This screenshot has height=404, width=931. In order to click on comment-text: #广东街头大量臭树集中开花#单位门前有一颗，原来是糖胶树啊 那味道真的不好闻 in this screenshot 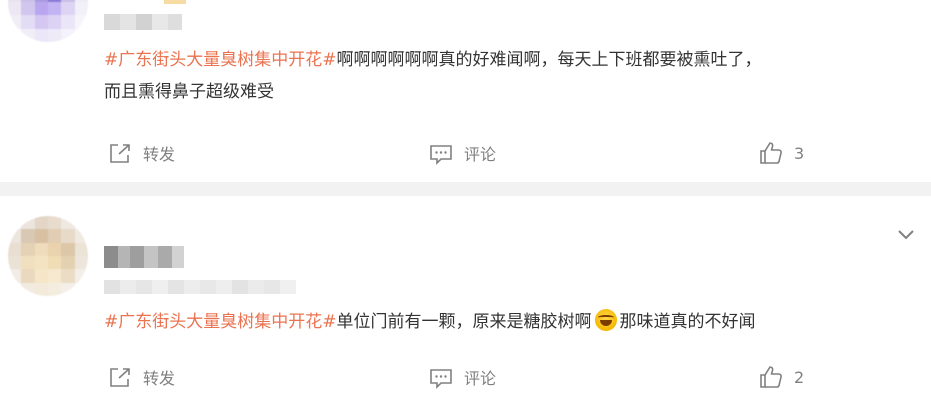, I will do `click(430, 322)`.